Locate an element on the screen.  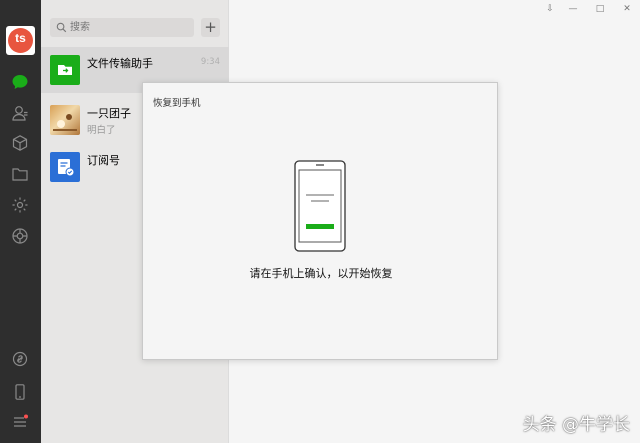
watermark: 头条 @牛学长 is located at coordinates (576, 425).